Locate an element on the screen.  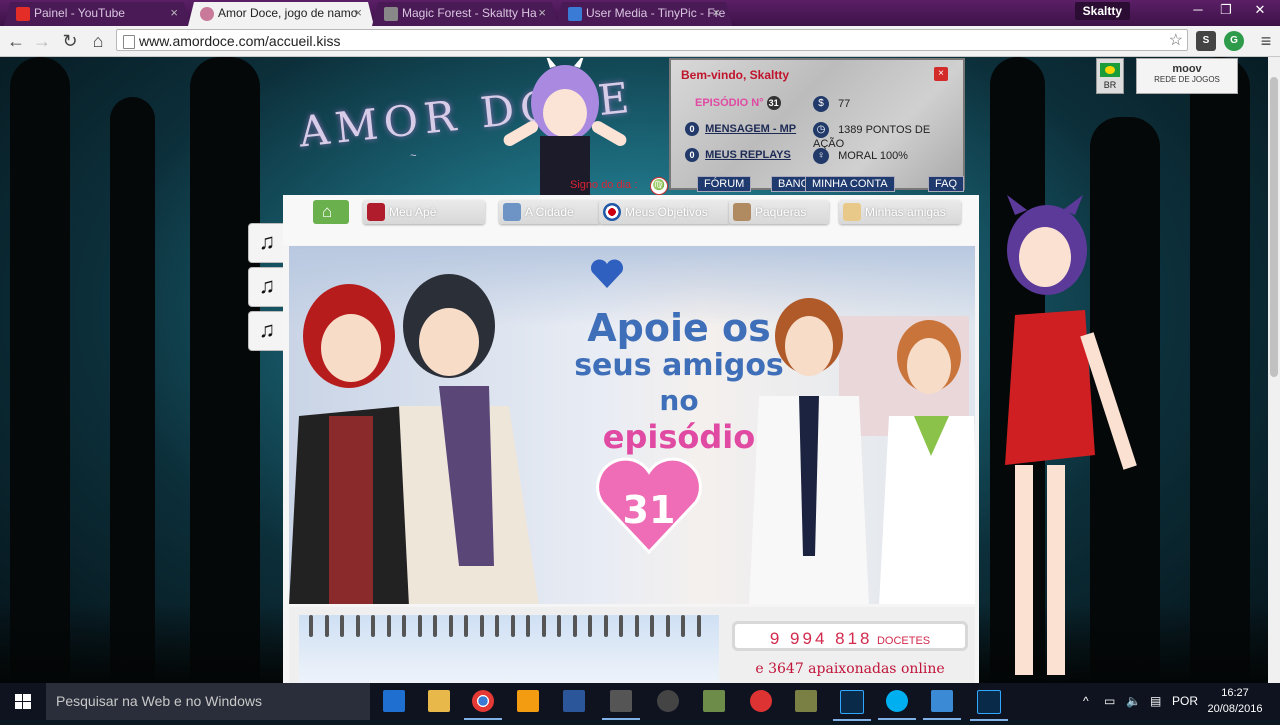
page-scrollbar is located at coordinates (1274, 370).